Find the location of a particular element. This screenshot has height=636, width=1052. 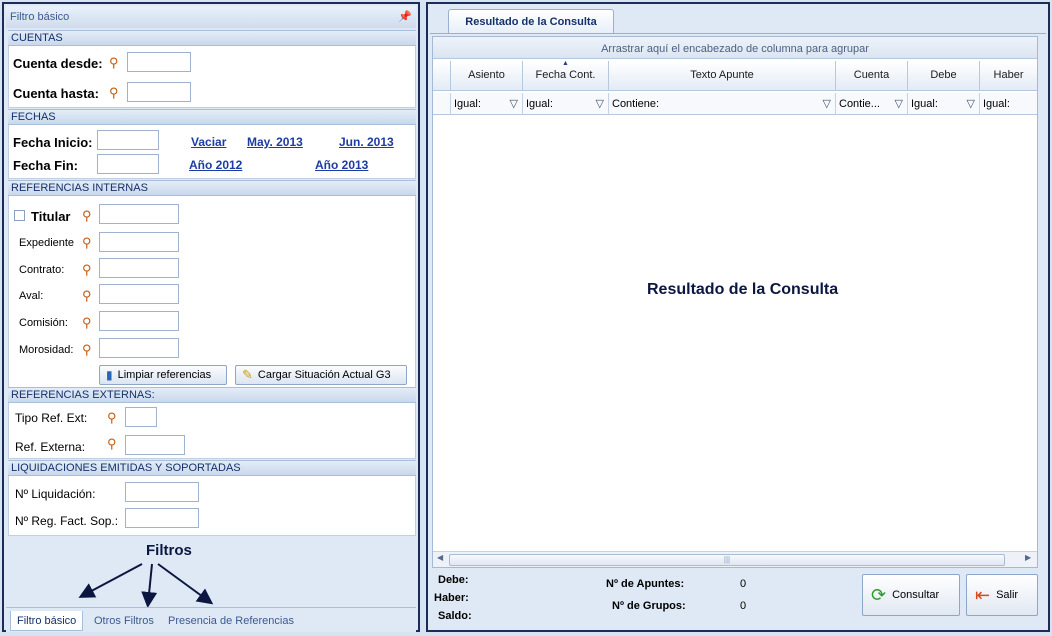

column-header-cuenta: Cuenta is located at coordinates (872, 76).